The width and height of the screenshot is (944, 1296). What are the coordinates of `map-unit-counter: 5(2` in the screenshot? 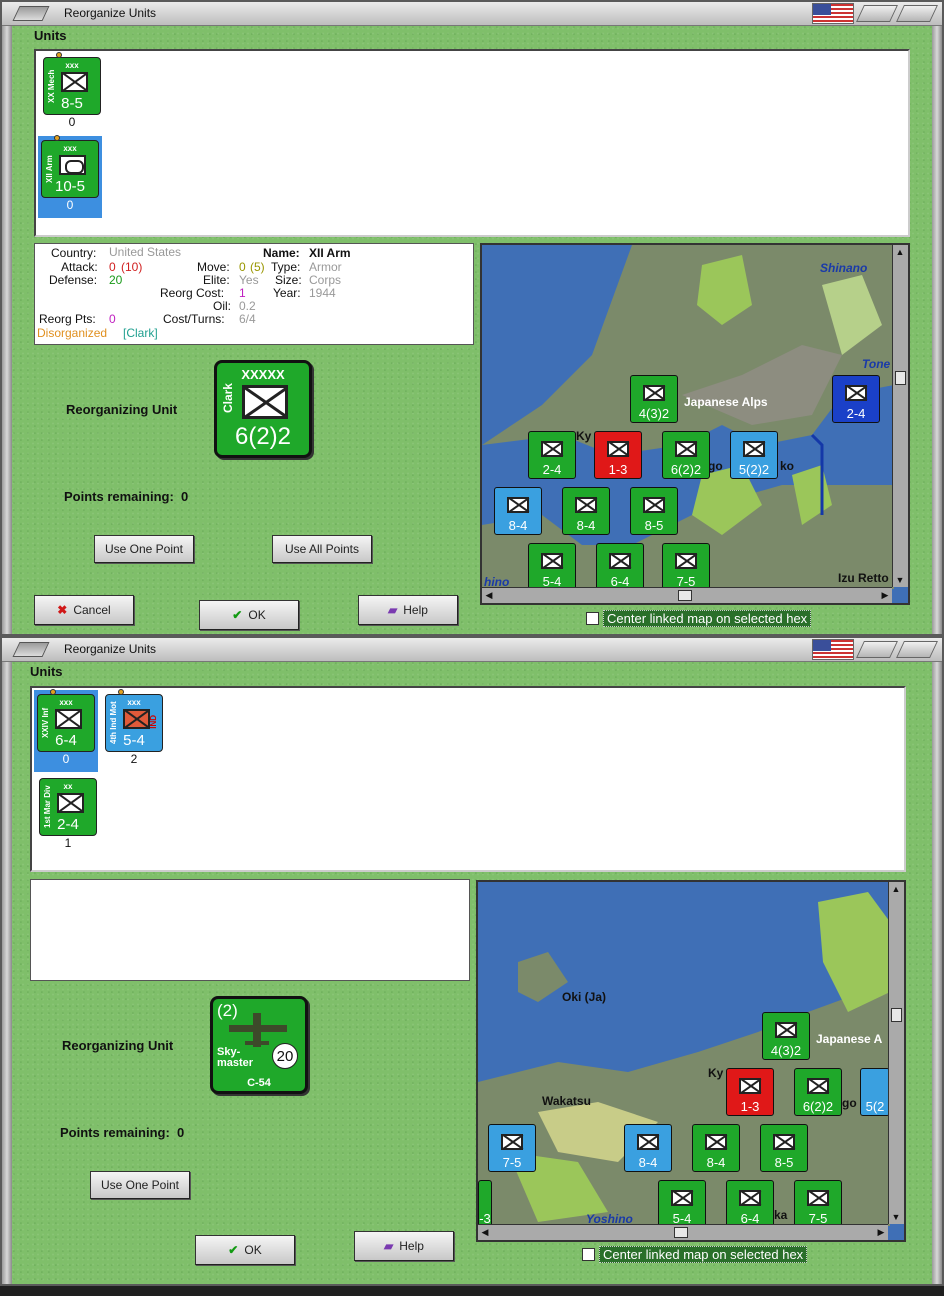 It's located at (875, 1092).